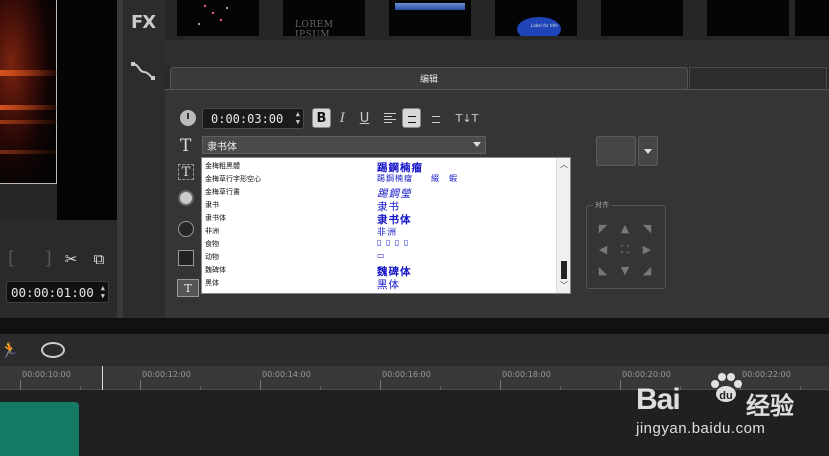 Image resolution: width=829 pixels, height=456 pixels. I want to click on text-frame-icon: T, so click(186, 172).